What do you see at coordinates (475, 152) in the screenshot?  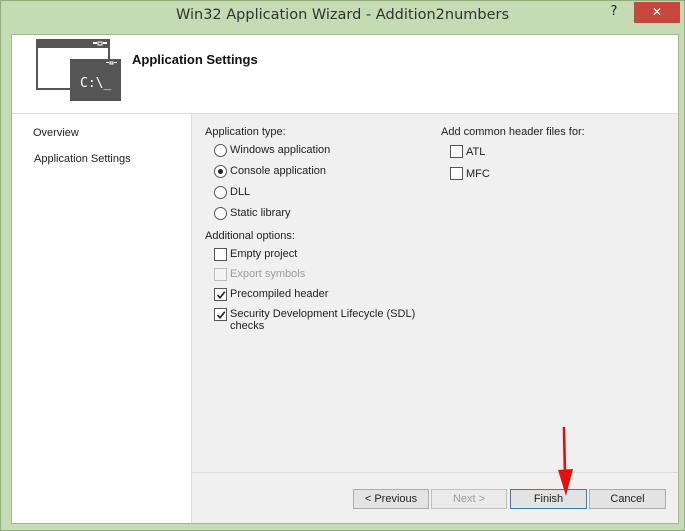 I see `atl-label: ATL` at bounding box center [475, 152].